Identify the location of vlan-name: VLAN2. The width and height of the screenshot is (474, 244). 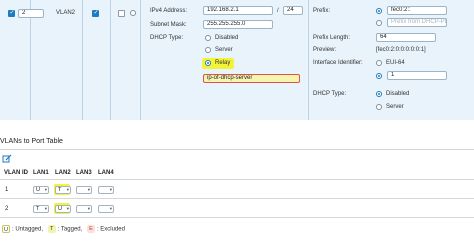
(66, 13).